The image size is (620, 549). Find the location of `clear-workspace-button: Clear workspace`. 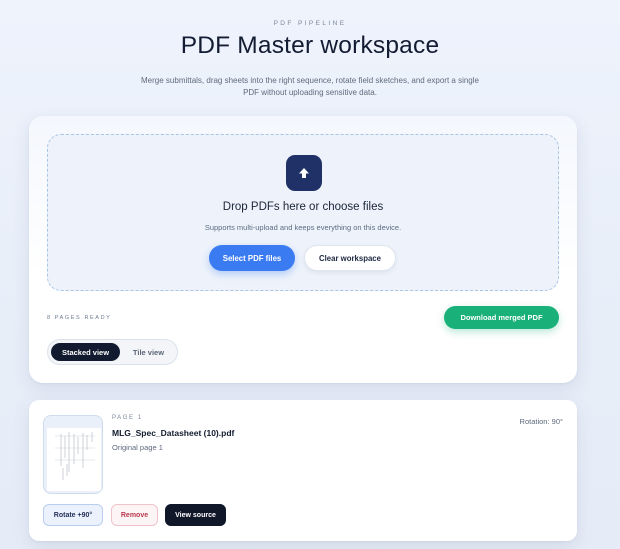

clear-workspace-button: Clear workspace is located at coordinates (350, 258).